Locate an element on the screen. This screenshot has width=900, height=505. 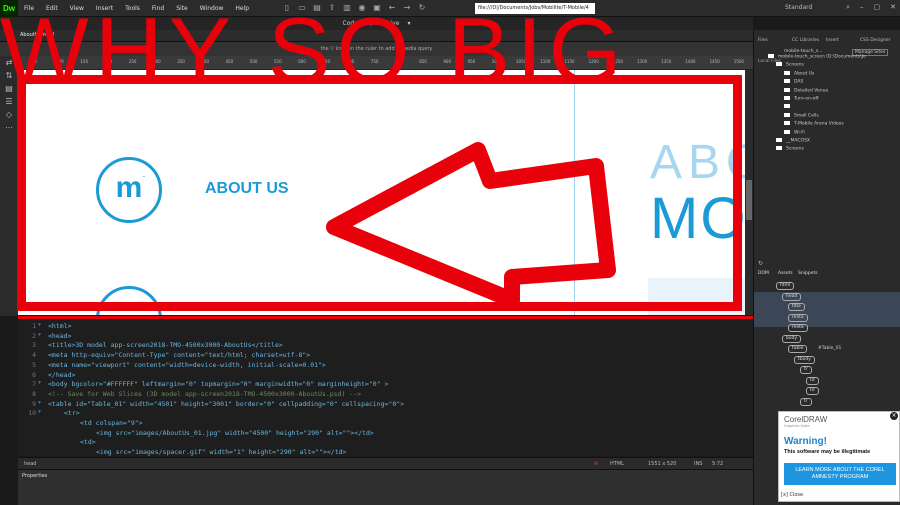
warning-message: This software may be illegitimate is located at coordinates (827, 452).